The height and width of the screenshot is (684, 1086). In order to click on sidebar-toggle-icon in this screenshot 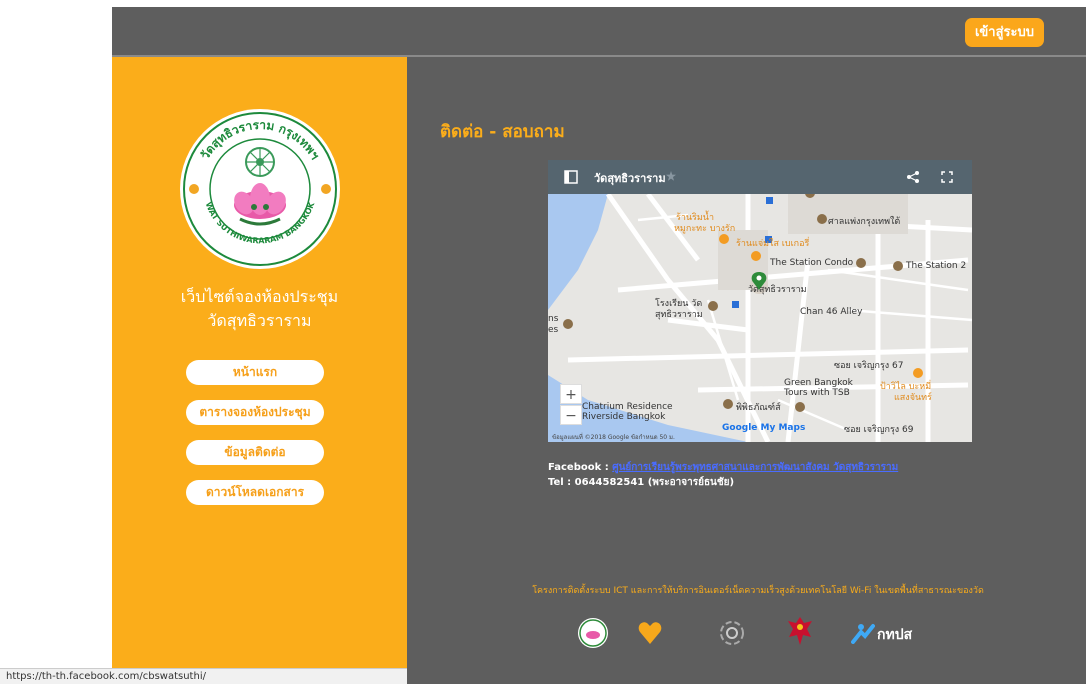, I will do `click(571, 177)`.